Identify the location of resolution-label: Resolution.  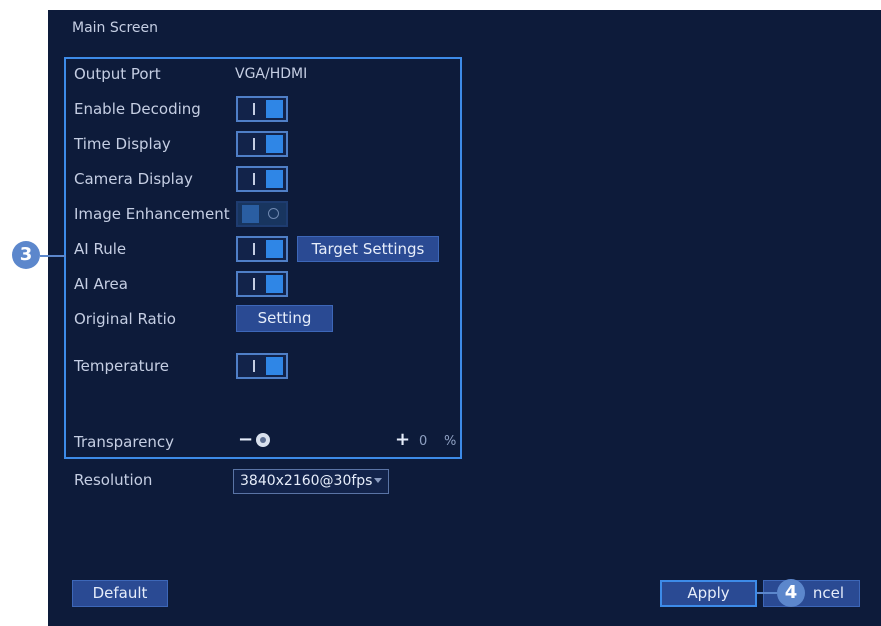
(113, 480).